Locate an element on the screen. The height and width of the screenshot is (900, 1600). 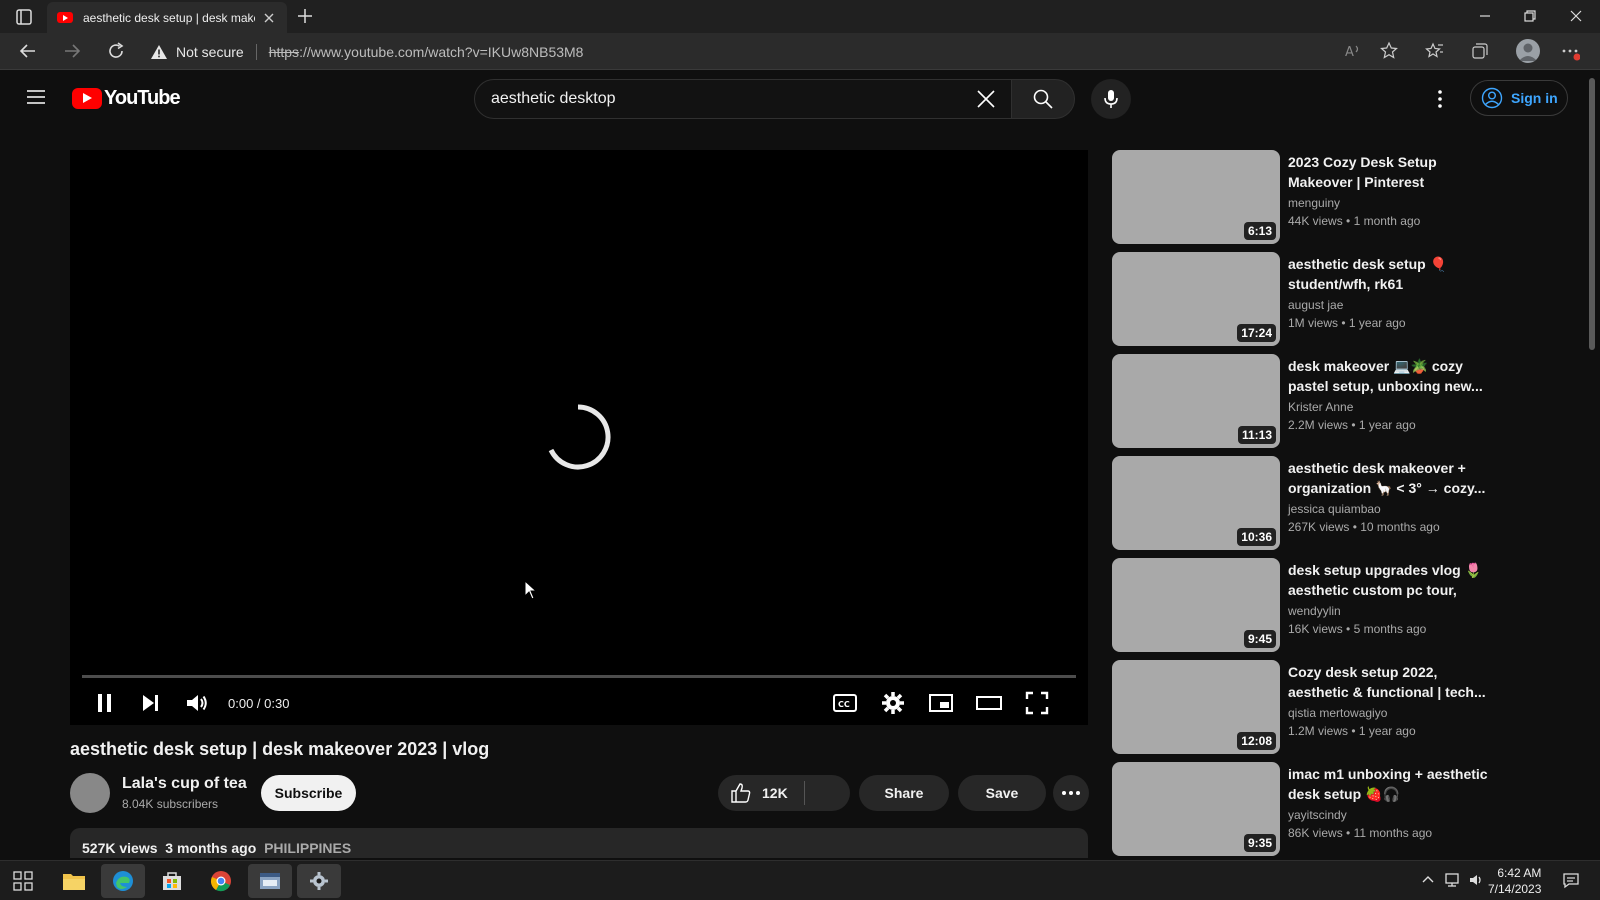
thumbs-up-icon is located at coordinates (741, 793).